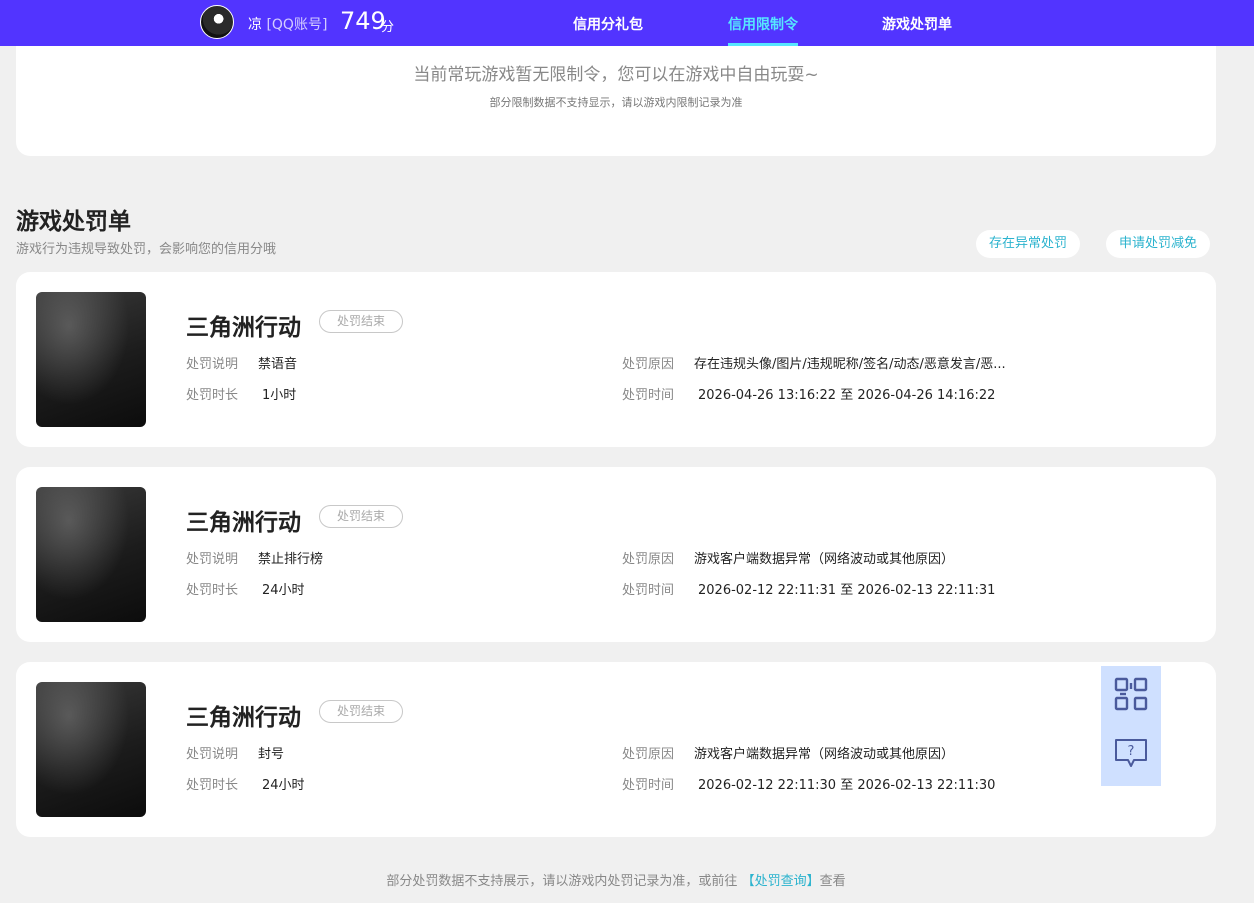 The width and height of the screenshot is (1254, 903). I want to click on help-button: ?, so click(1131, 756).